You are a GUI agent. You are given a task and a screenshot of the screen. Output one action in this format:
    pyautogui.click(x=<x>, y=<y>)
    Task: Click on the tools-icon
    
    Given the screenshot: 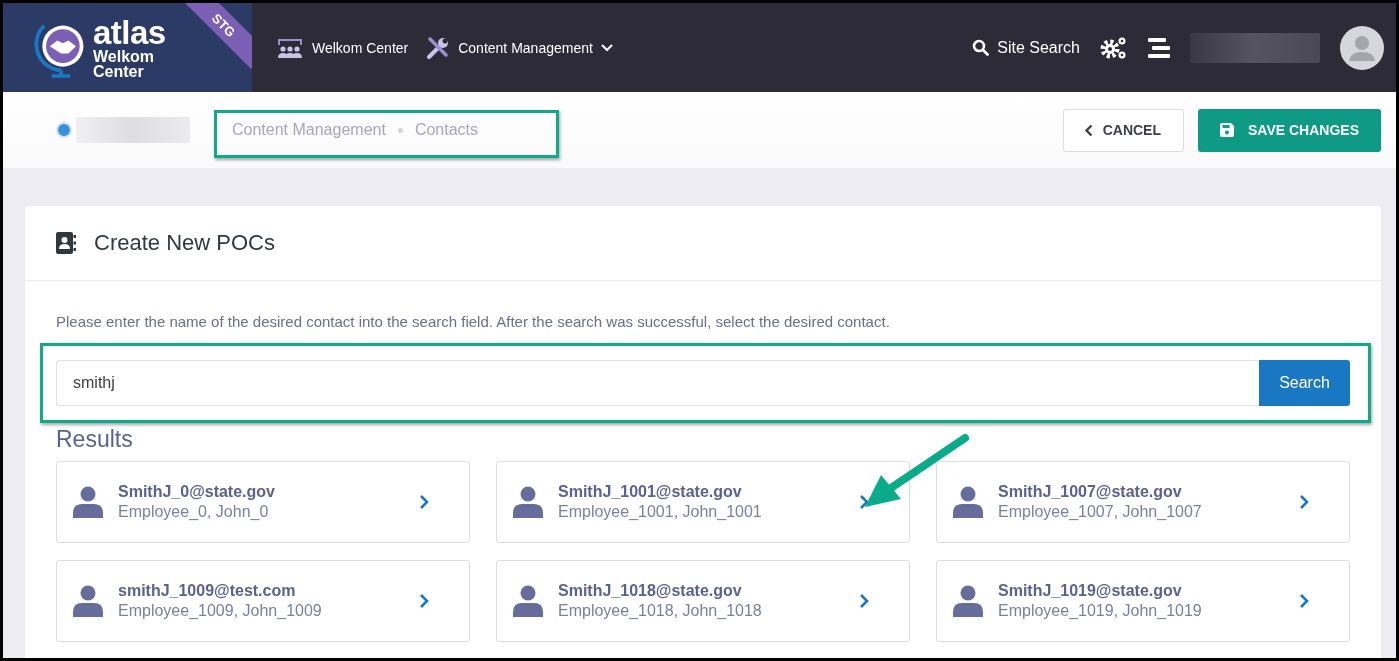 What is the action you would take?
    pyautogui.click(x=438, y=47)
    